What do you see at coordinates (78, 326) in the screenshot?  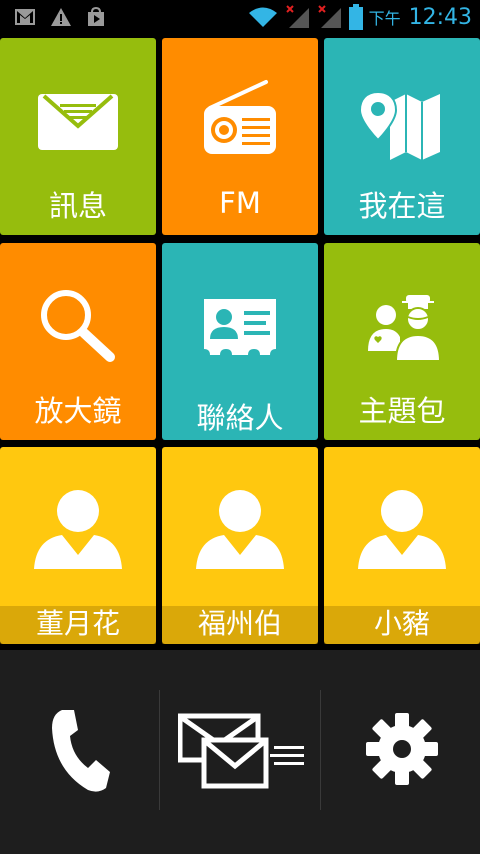 I see `magnifier-icon` at bounding box center [78, 326].